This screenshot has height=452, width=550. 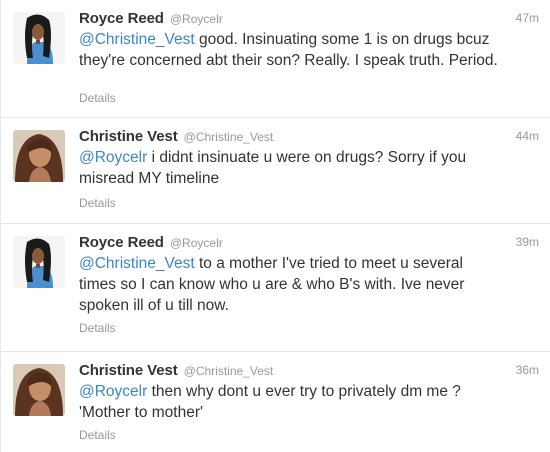 I want to click on tweet-timestamp: 39m, so click(x=527, y=242).